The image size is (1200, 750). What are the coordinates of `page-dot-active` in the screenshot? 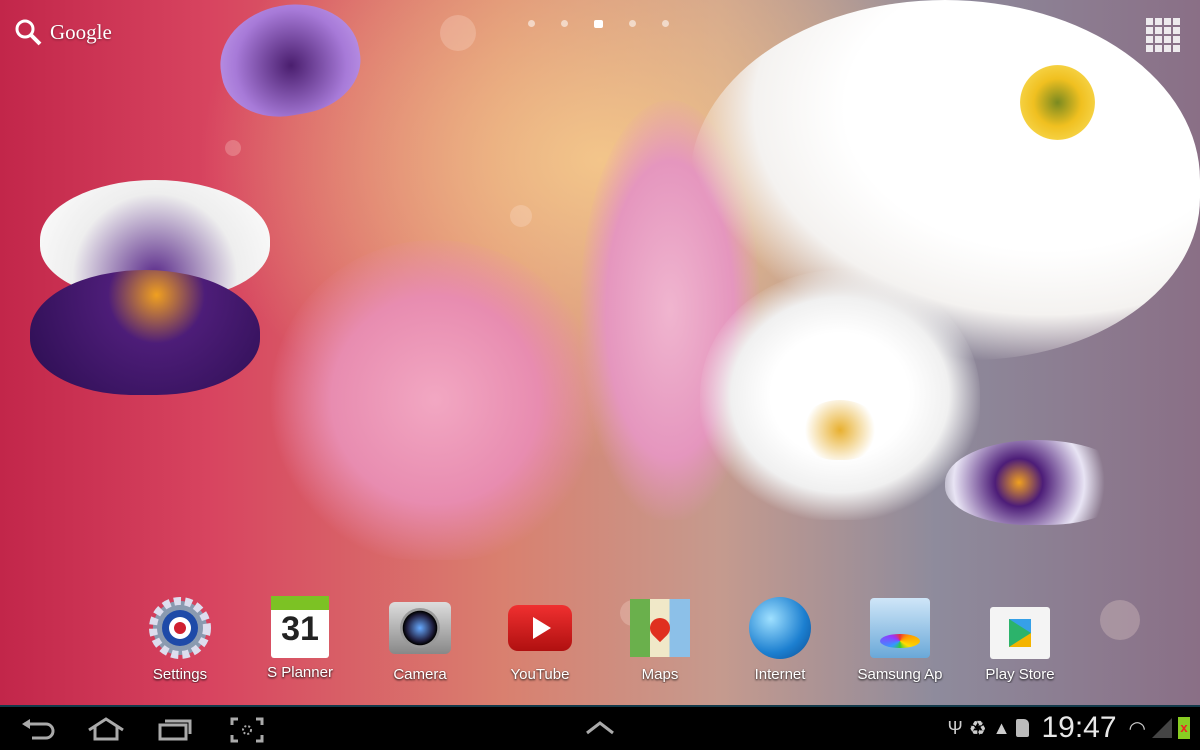 It's located at (598, 24).